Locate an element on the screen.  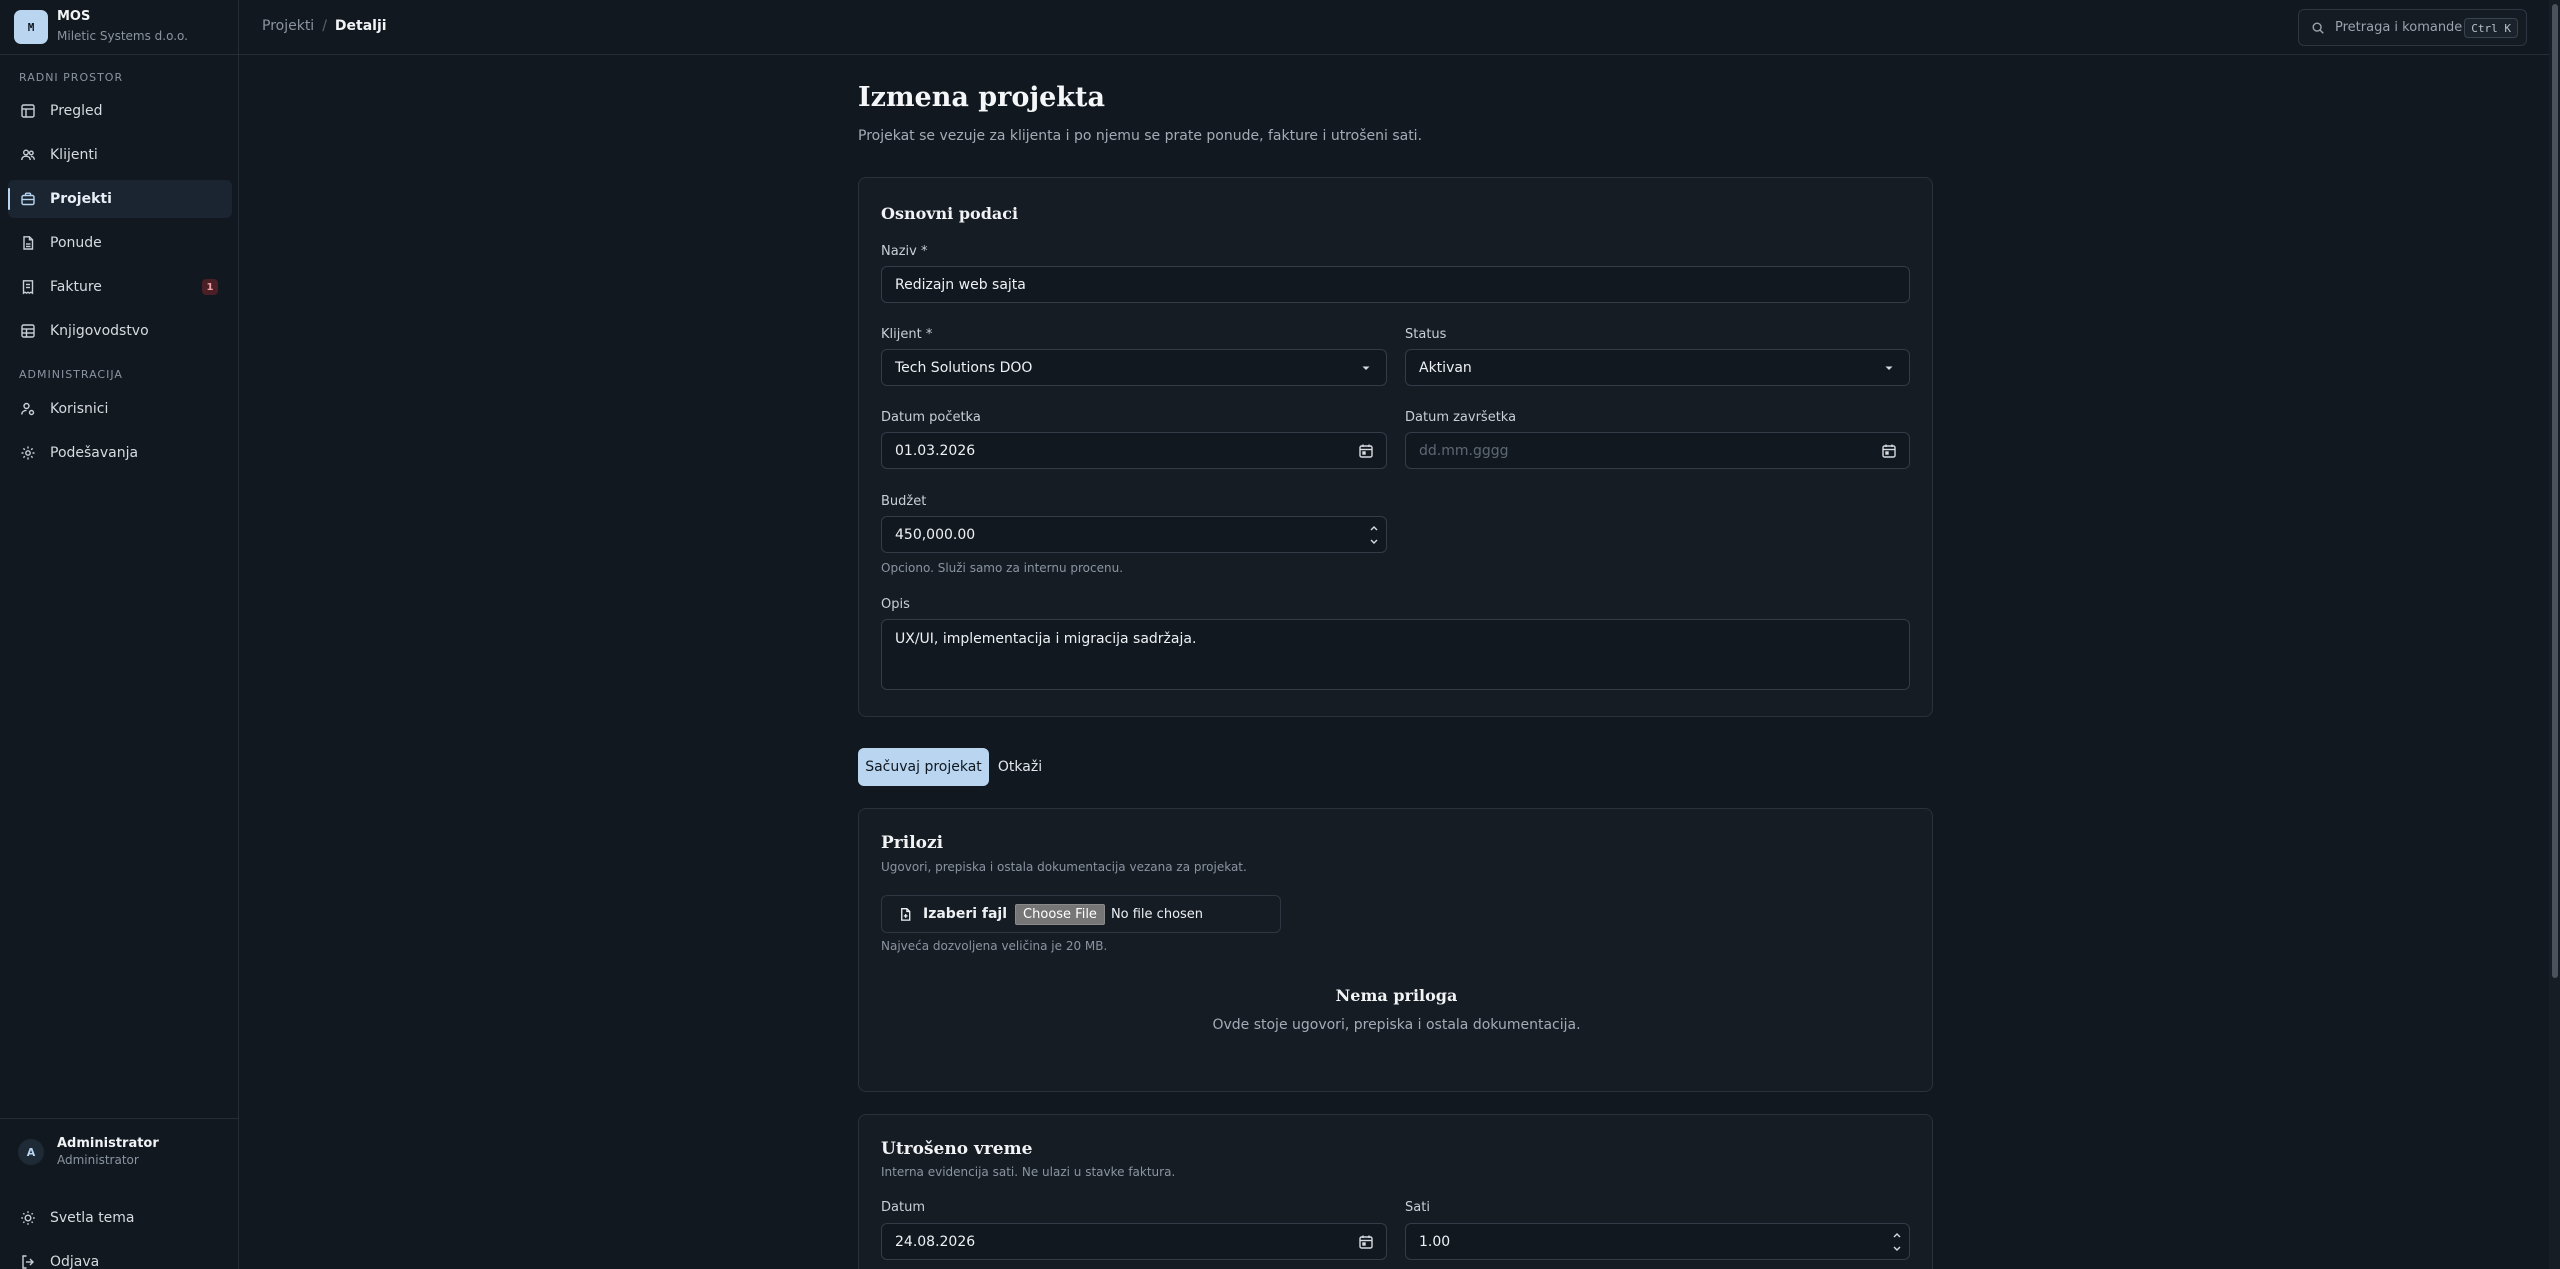
sidebar-item-label: Ponude is located at coordinates (76, 243).